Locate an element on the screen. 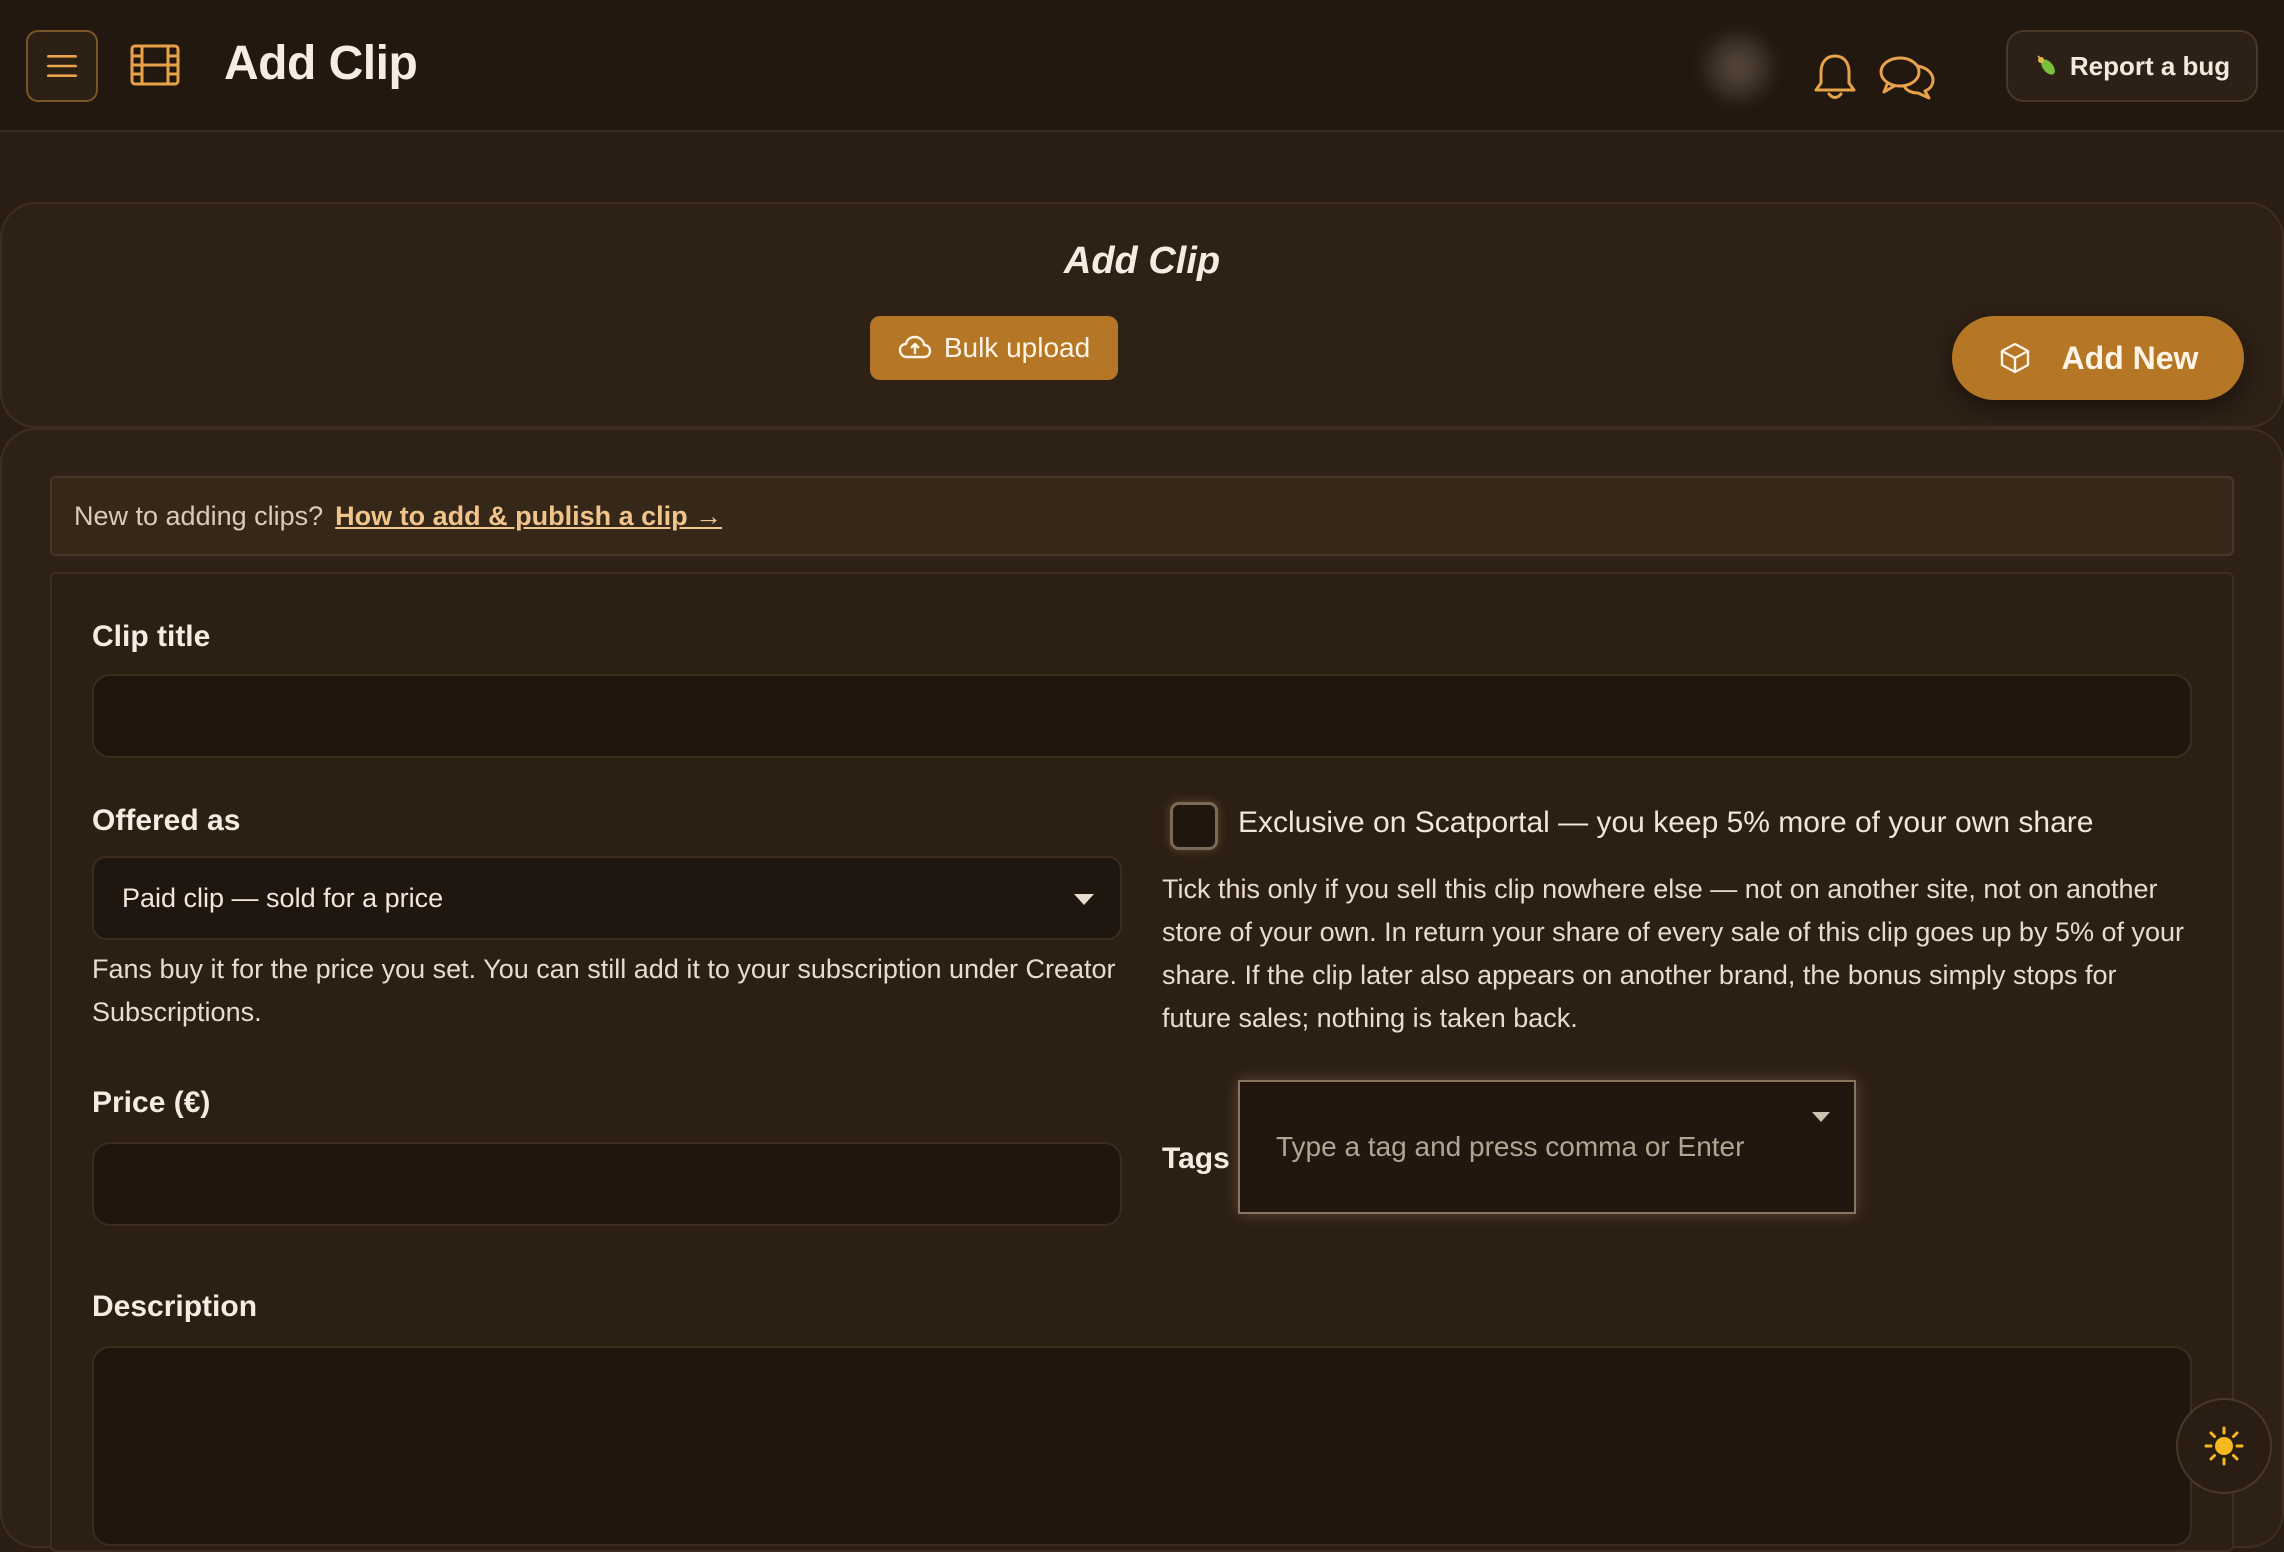  bulk-upload-button: Bulk upload is located at coordinates (994, 348).